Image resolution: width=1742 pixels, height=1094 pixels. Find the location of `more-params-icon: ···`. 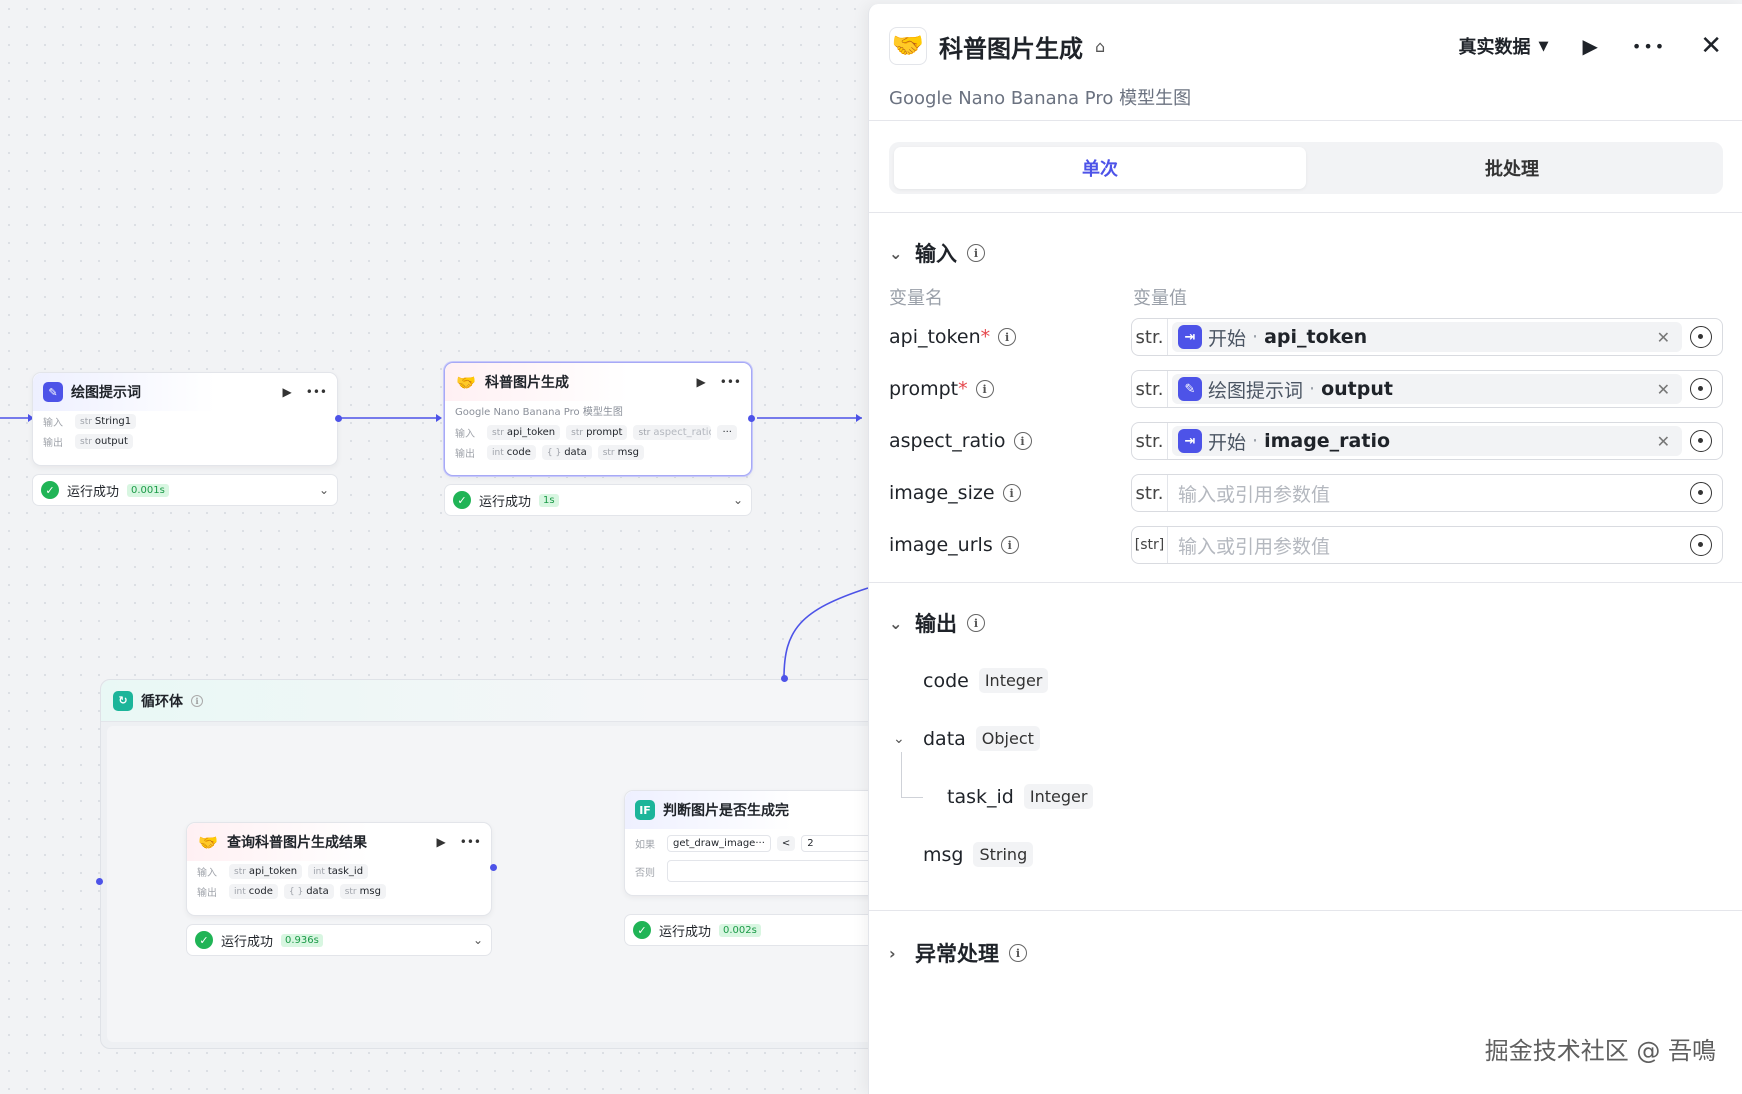

more-params-icon: ··· is located at coordinates (727, 432).